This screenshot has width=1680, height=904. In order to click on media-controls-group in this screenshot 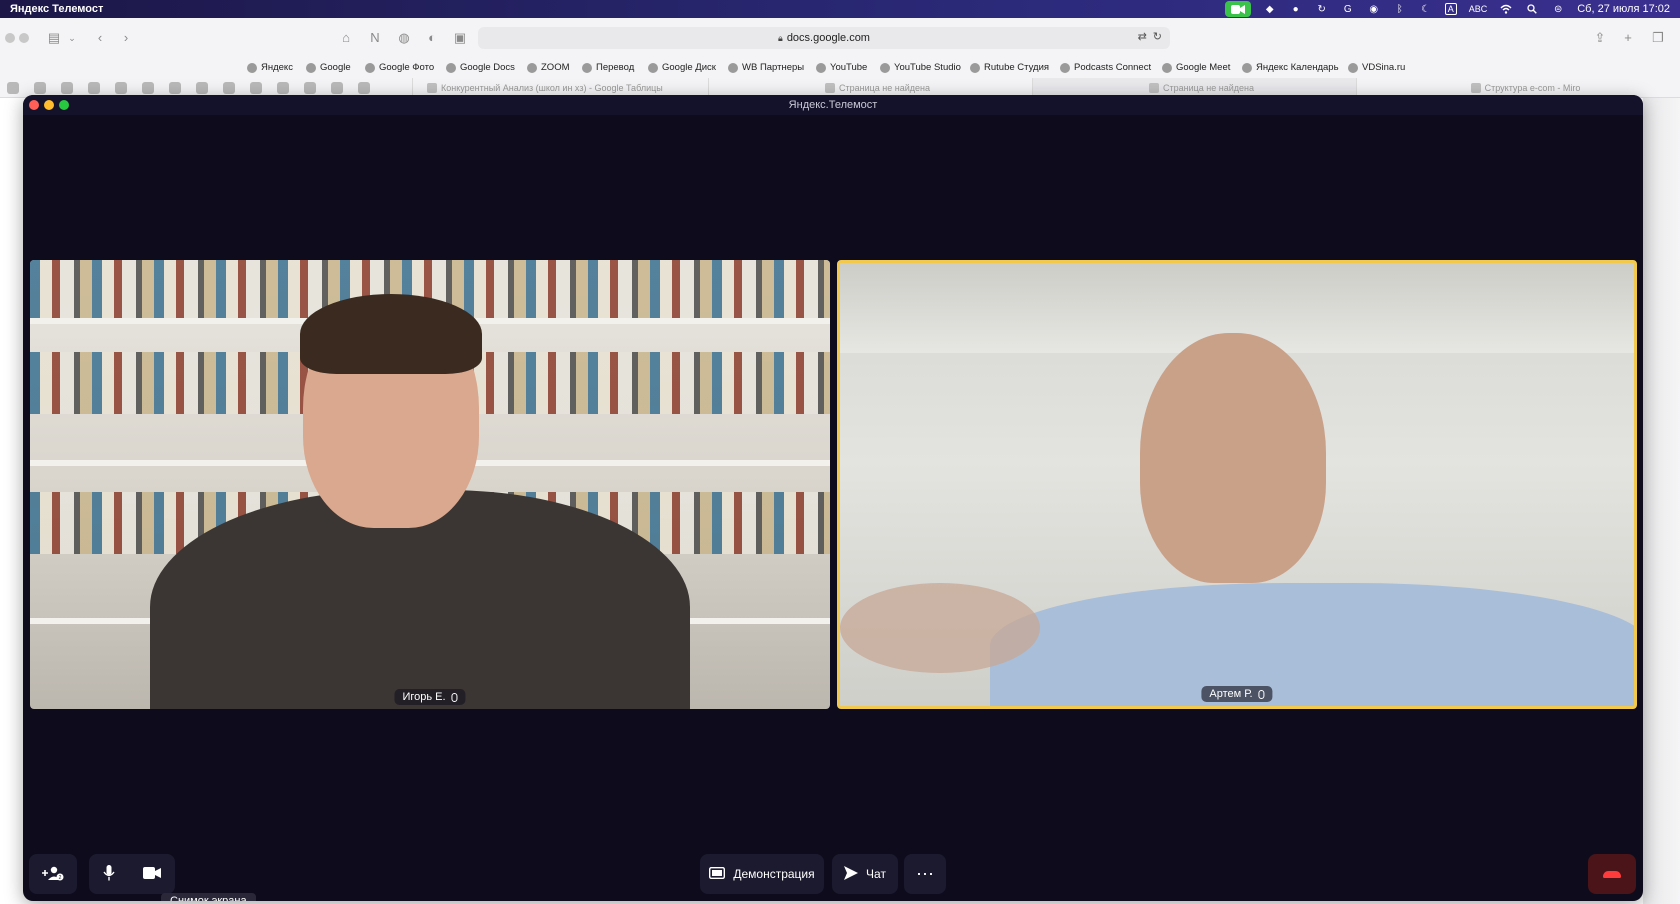, I will do `click(132, 874)`.